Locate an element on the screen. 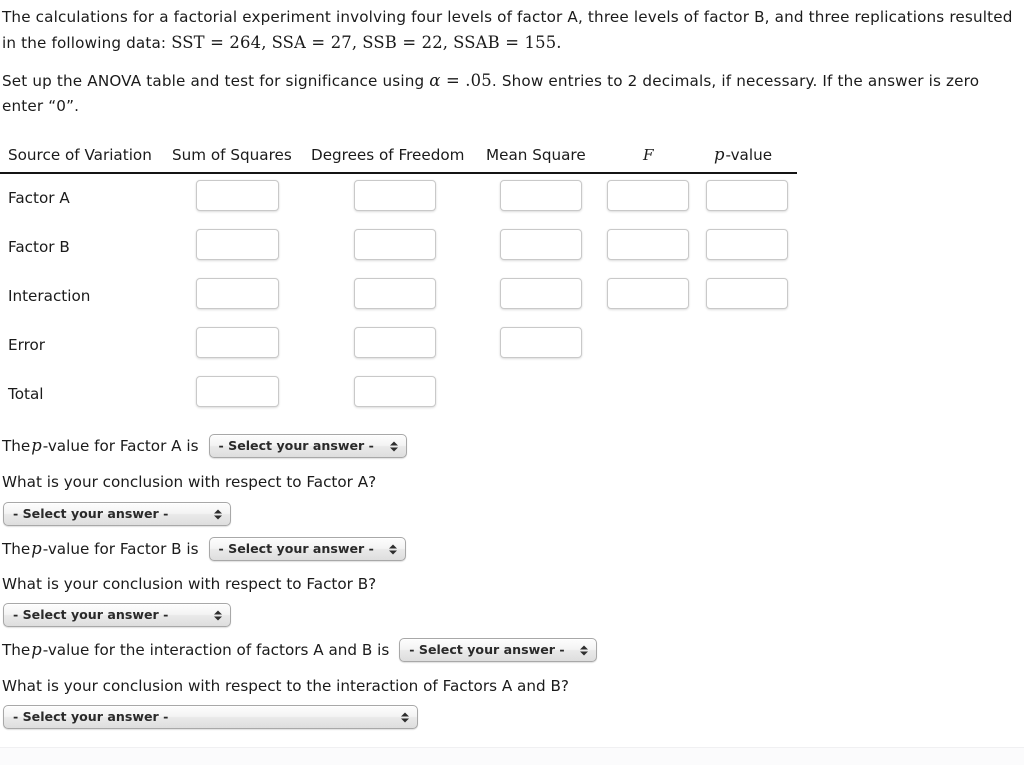 The height and width of the screenshot is (765, 1024). select-p-value-interaction: - Select your answer - is located at coordinates (498, 650).